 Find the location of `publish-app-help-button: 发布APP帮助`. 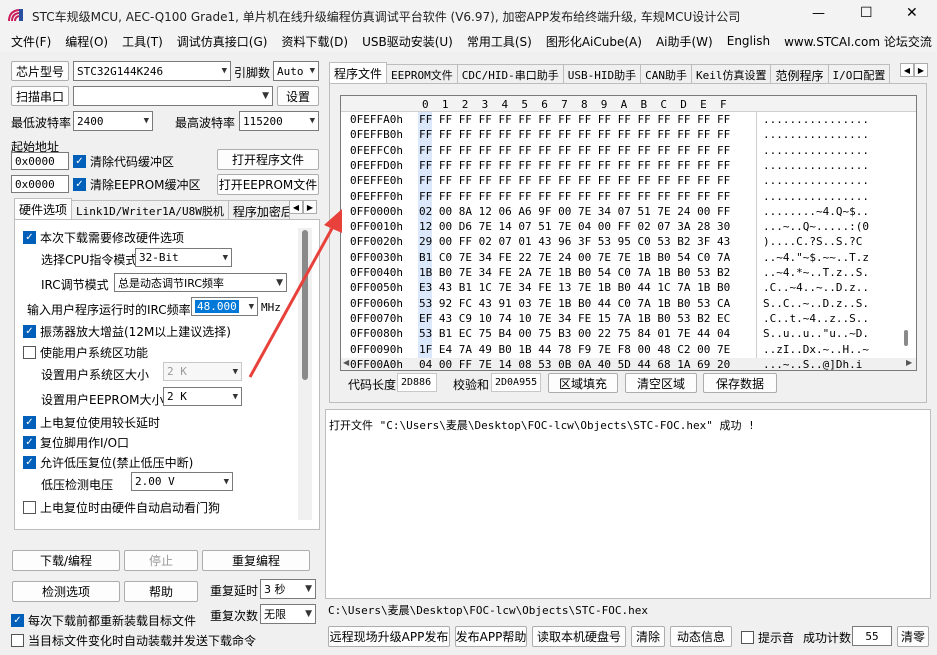

publish-app-help-button: 发布APP帮助 is located at coordinates (491, 636).